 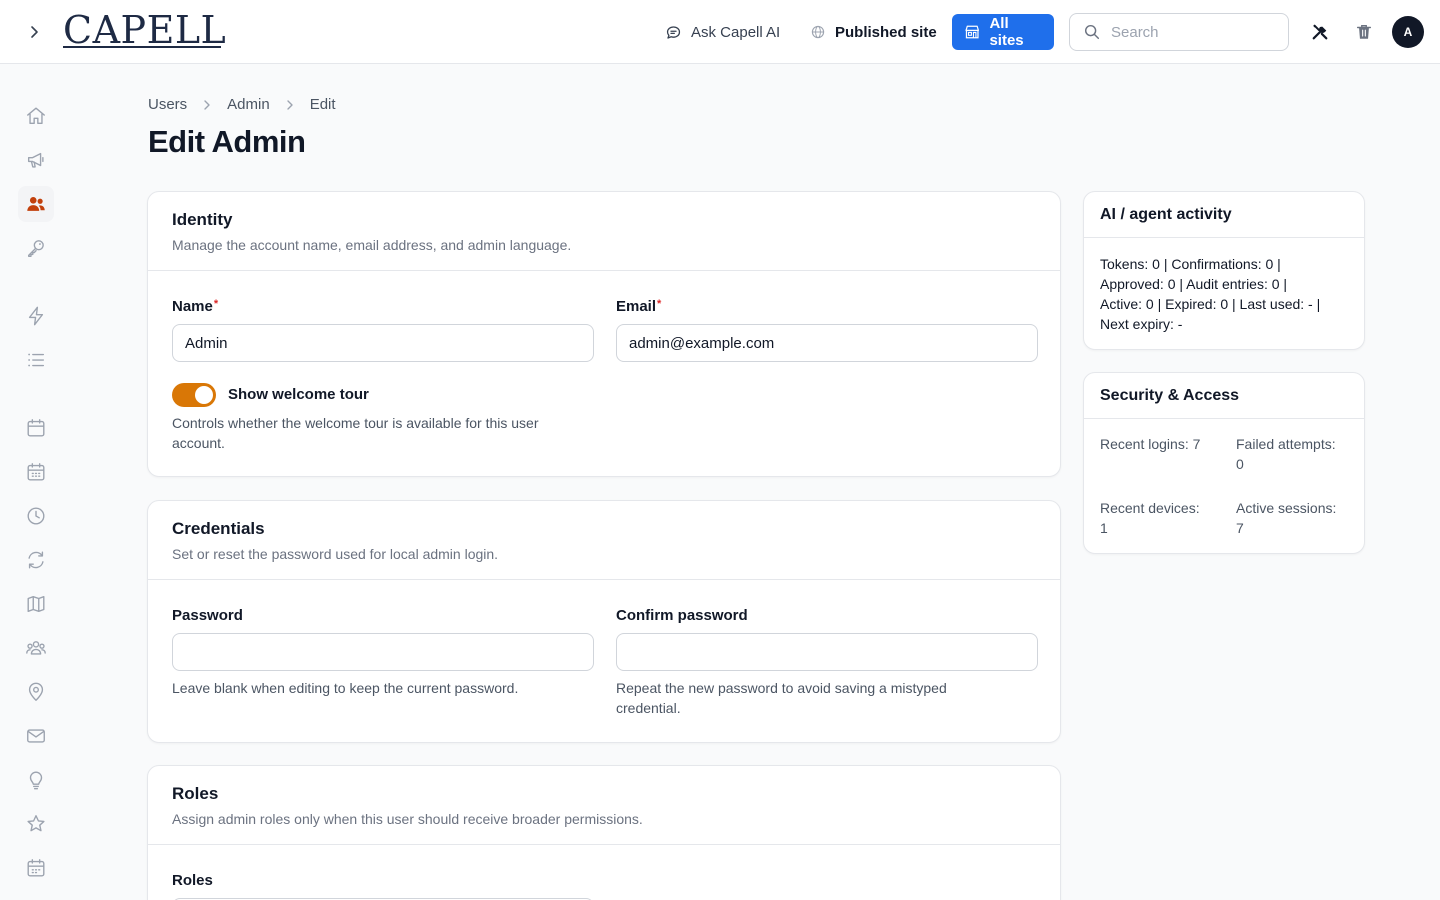 I want to click on sidebar-item-keys, so click(x=36, y=248).